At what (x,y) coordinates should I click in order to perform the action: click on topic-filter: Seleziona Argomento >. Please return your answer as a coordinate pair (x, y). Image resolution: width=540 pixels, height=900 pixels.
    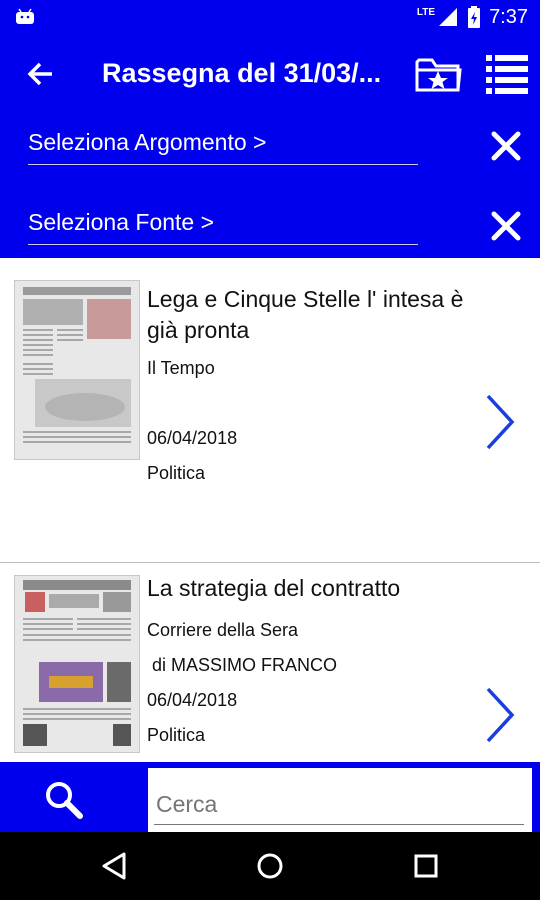
    Looking at the image, I should click on (223, 145).